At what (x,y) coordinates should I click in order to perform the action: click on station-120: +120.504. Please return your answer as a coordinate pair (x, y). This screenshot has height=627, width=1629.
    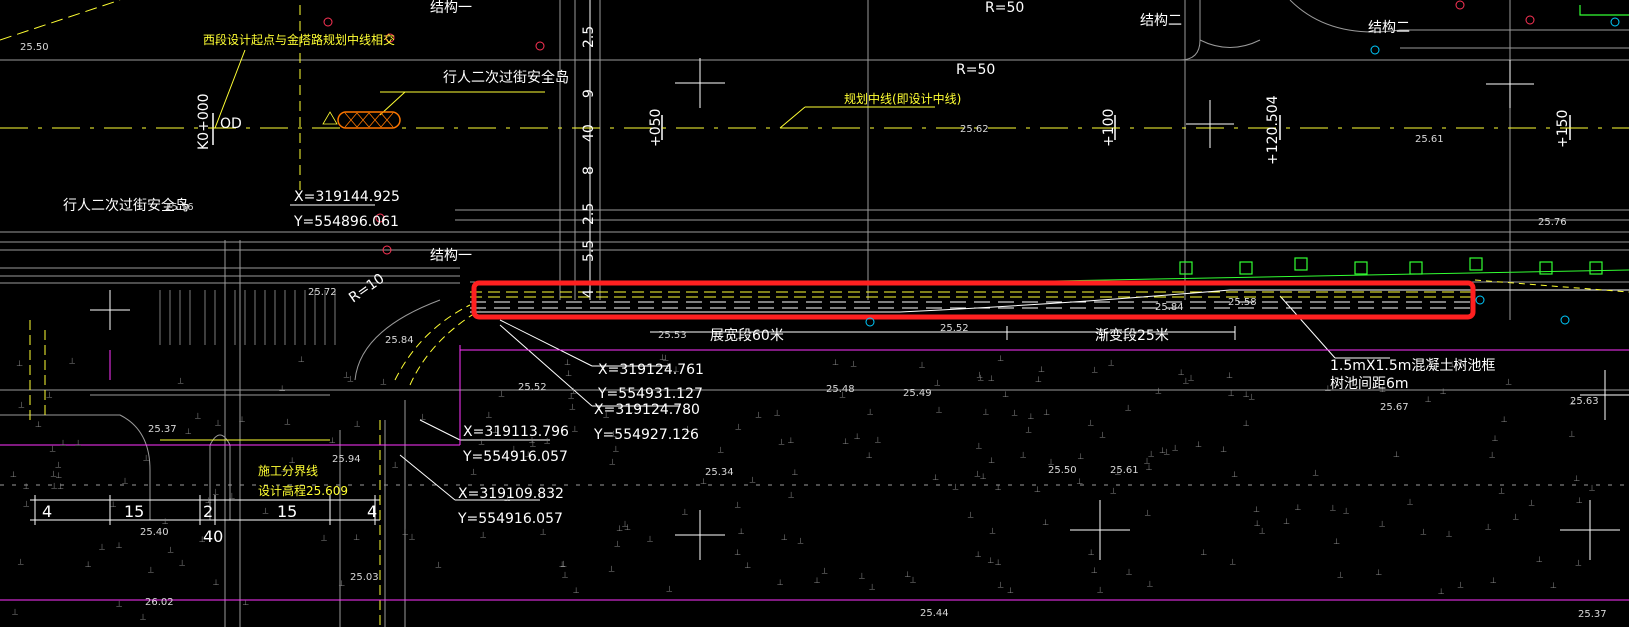
    Looking at the image, I should click on (1273, 130).